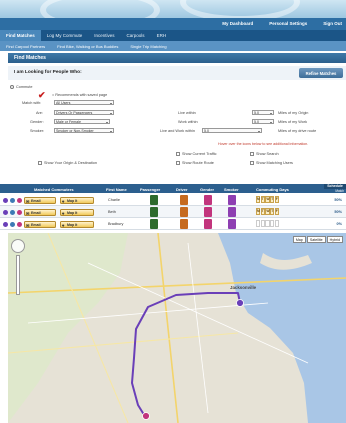 The height and width of the screenshot is (423, 346). I want to click on smoker-label: Smoker:, so click(37, 131).